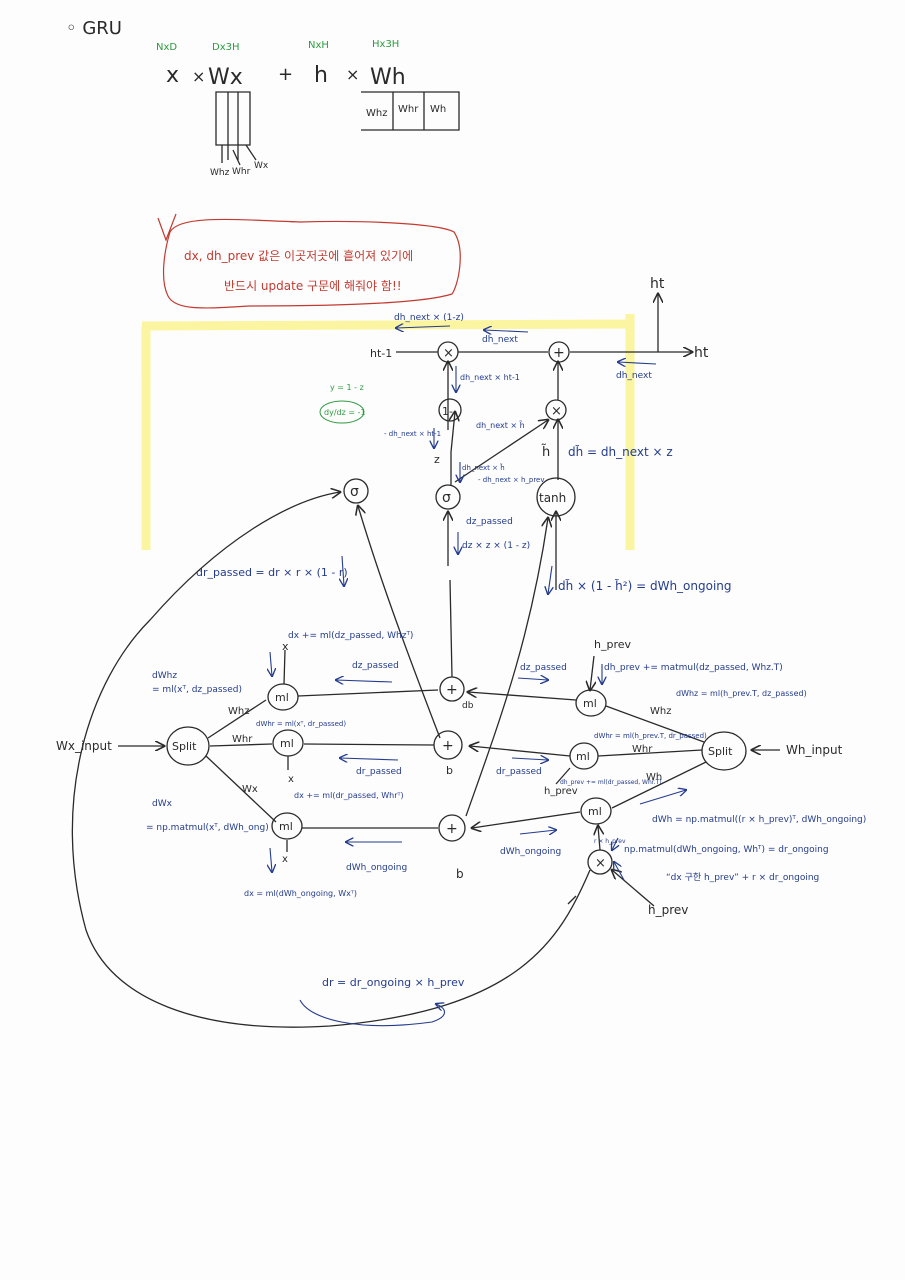 The width and height of the screenshot is (905, 1280). Describe the element at coordinates (634, 376) in the screenshot. I see `dh-next-right: dh_next` at that location.